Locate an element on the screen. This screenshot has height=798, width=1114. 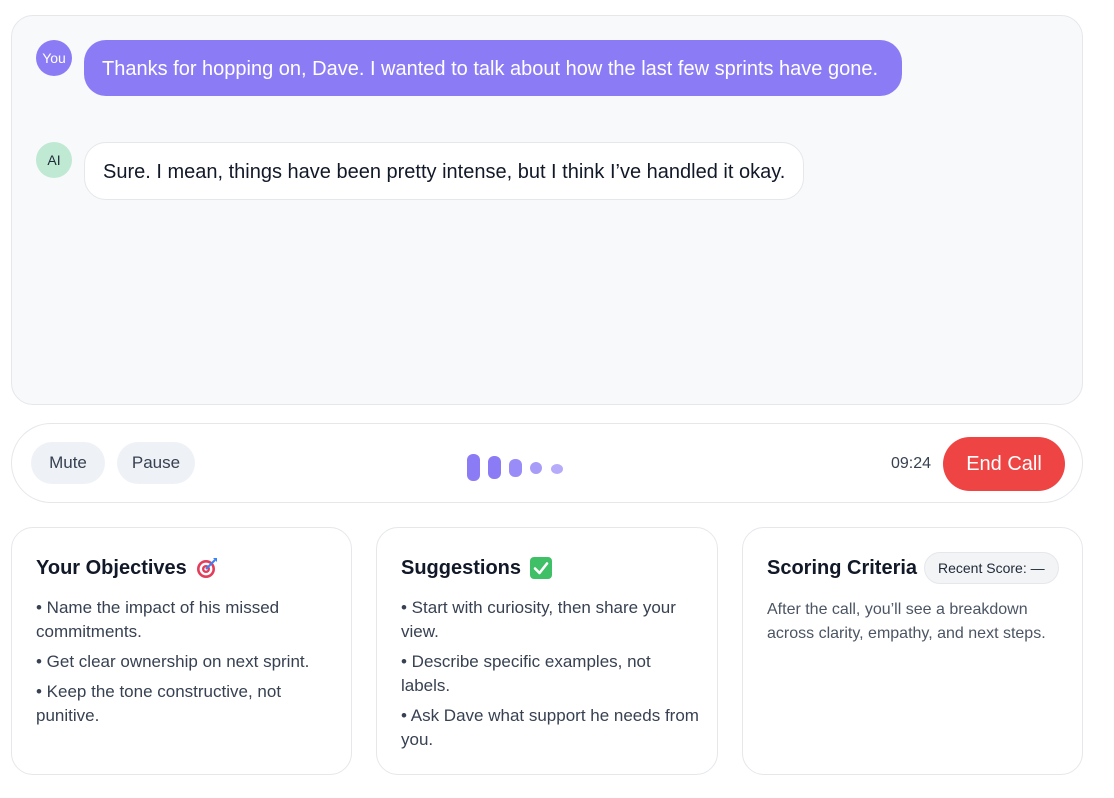
mute-button: Mute is located at coordinates (68, 463).